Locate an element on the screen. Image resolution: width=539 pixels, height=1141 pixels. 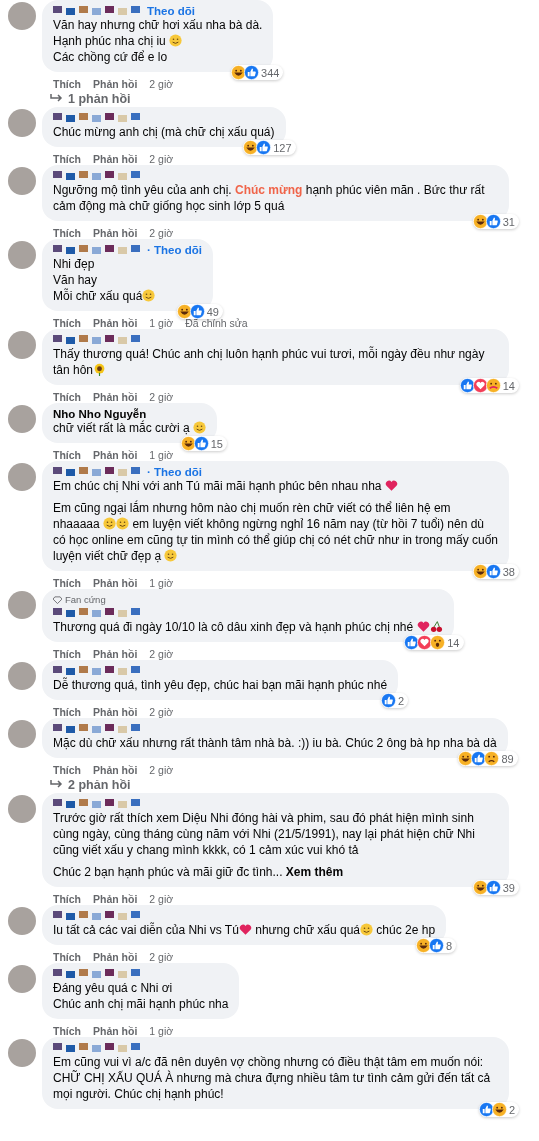
reaction-count: 49 is located at coordinates (212, 311).